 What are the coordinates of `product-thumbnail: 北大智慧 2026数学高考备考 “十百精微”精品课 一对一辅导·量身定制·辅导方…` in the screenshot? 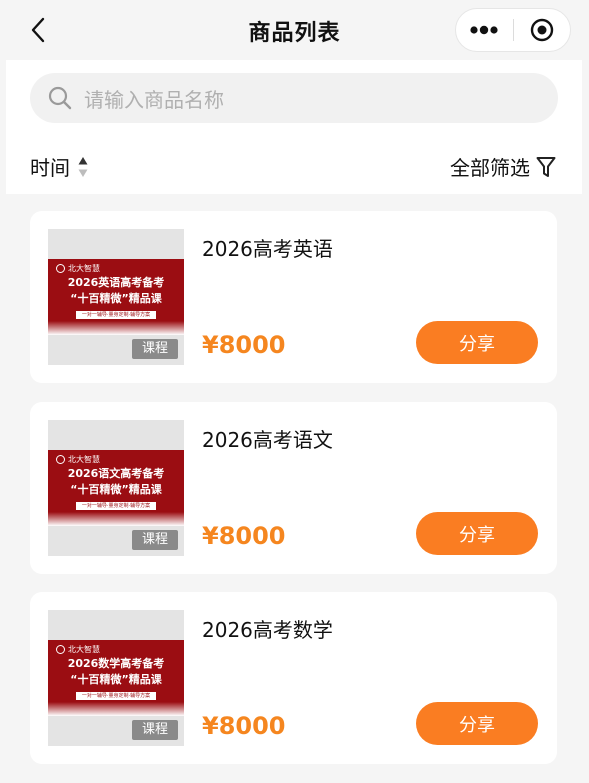 It's located at (116, 678).